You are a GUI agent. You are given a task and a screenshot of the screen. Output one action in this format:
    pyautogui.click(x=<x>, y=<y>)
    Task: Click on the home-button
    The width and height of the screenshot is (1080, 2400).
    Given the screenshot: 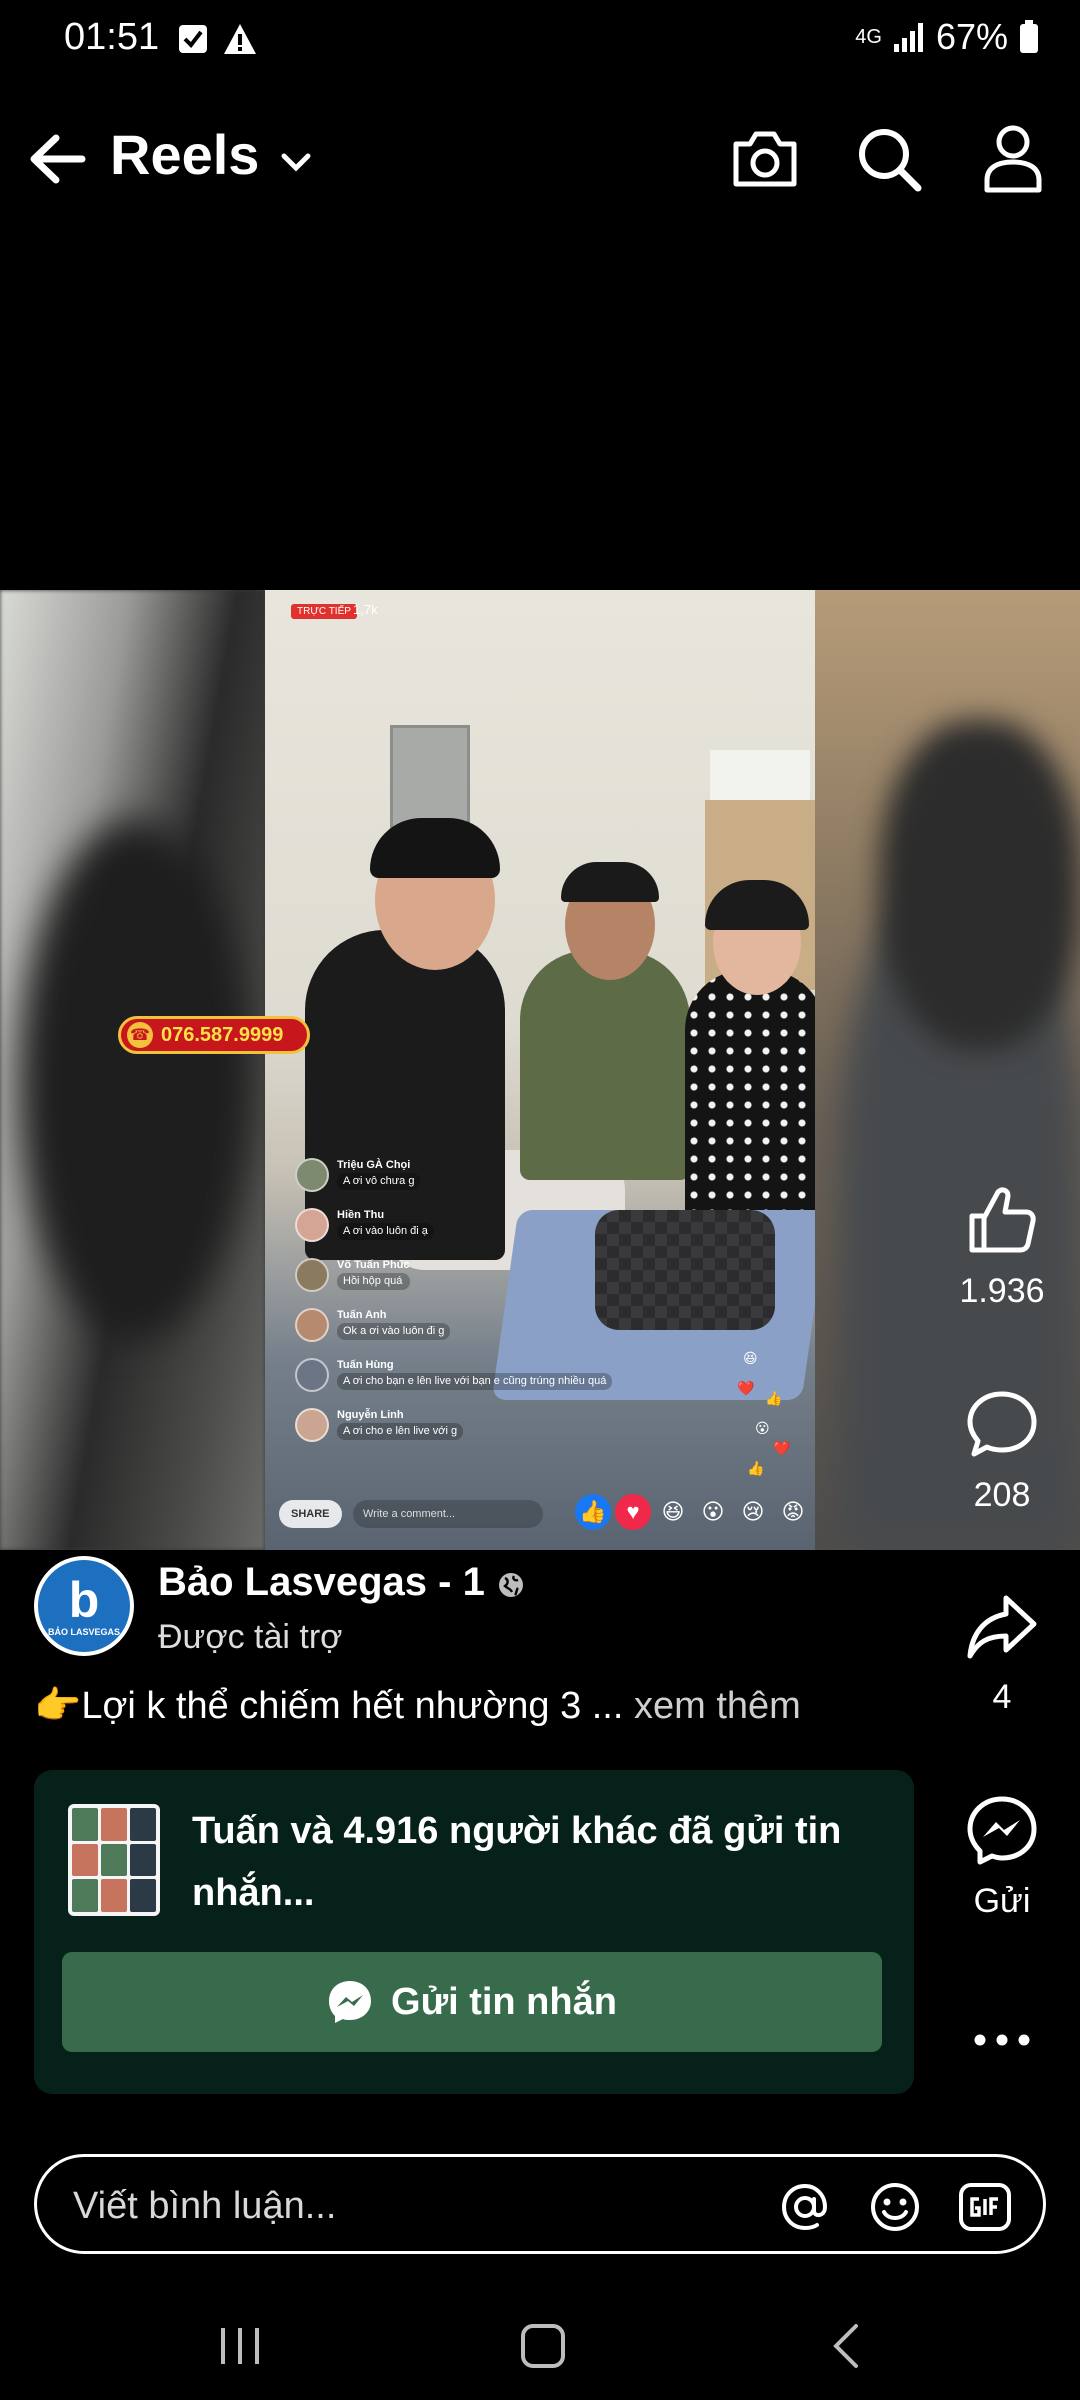 What is the action you would take?
    pyautogui.click(x=543, y=2346)
    